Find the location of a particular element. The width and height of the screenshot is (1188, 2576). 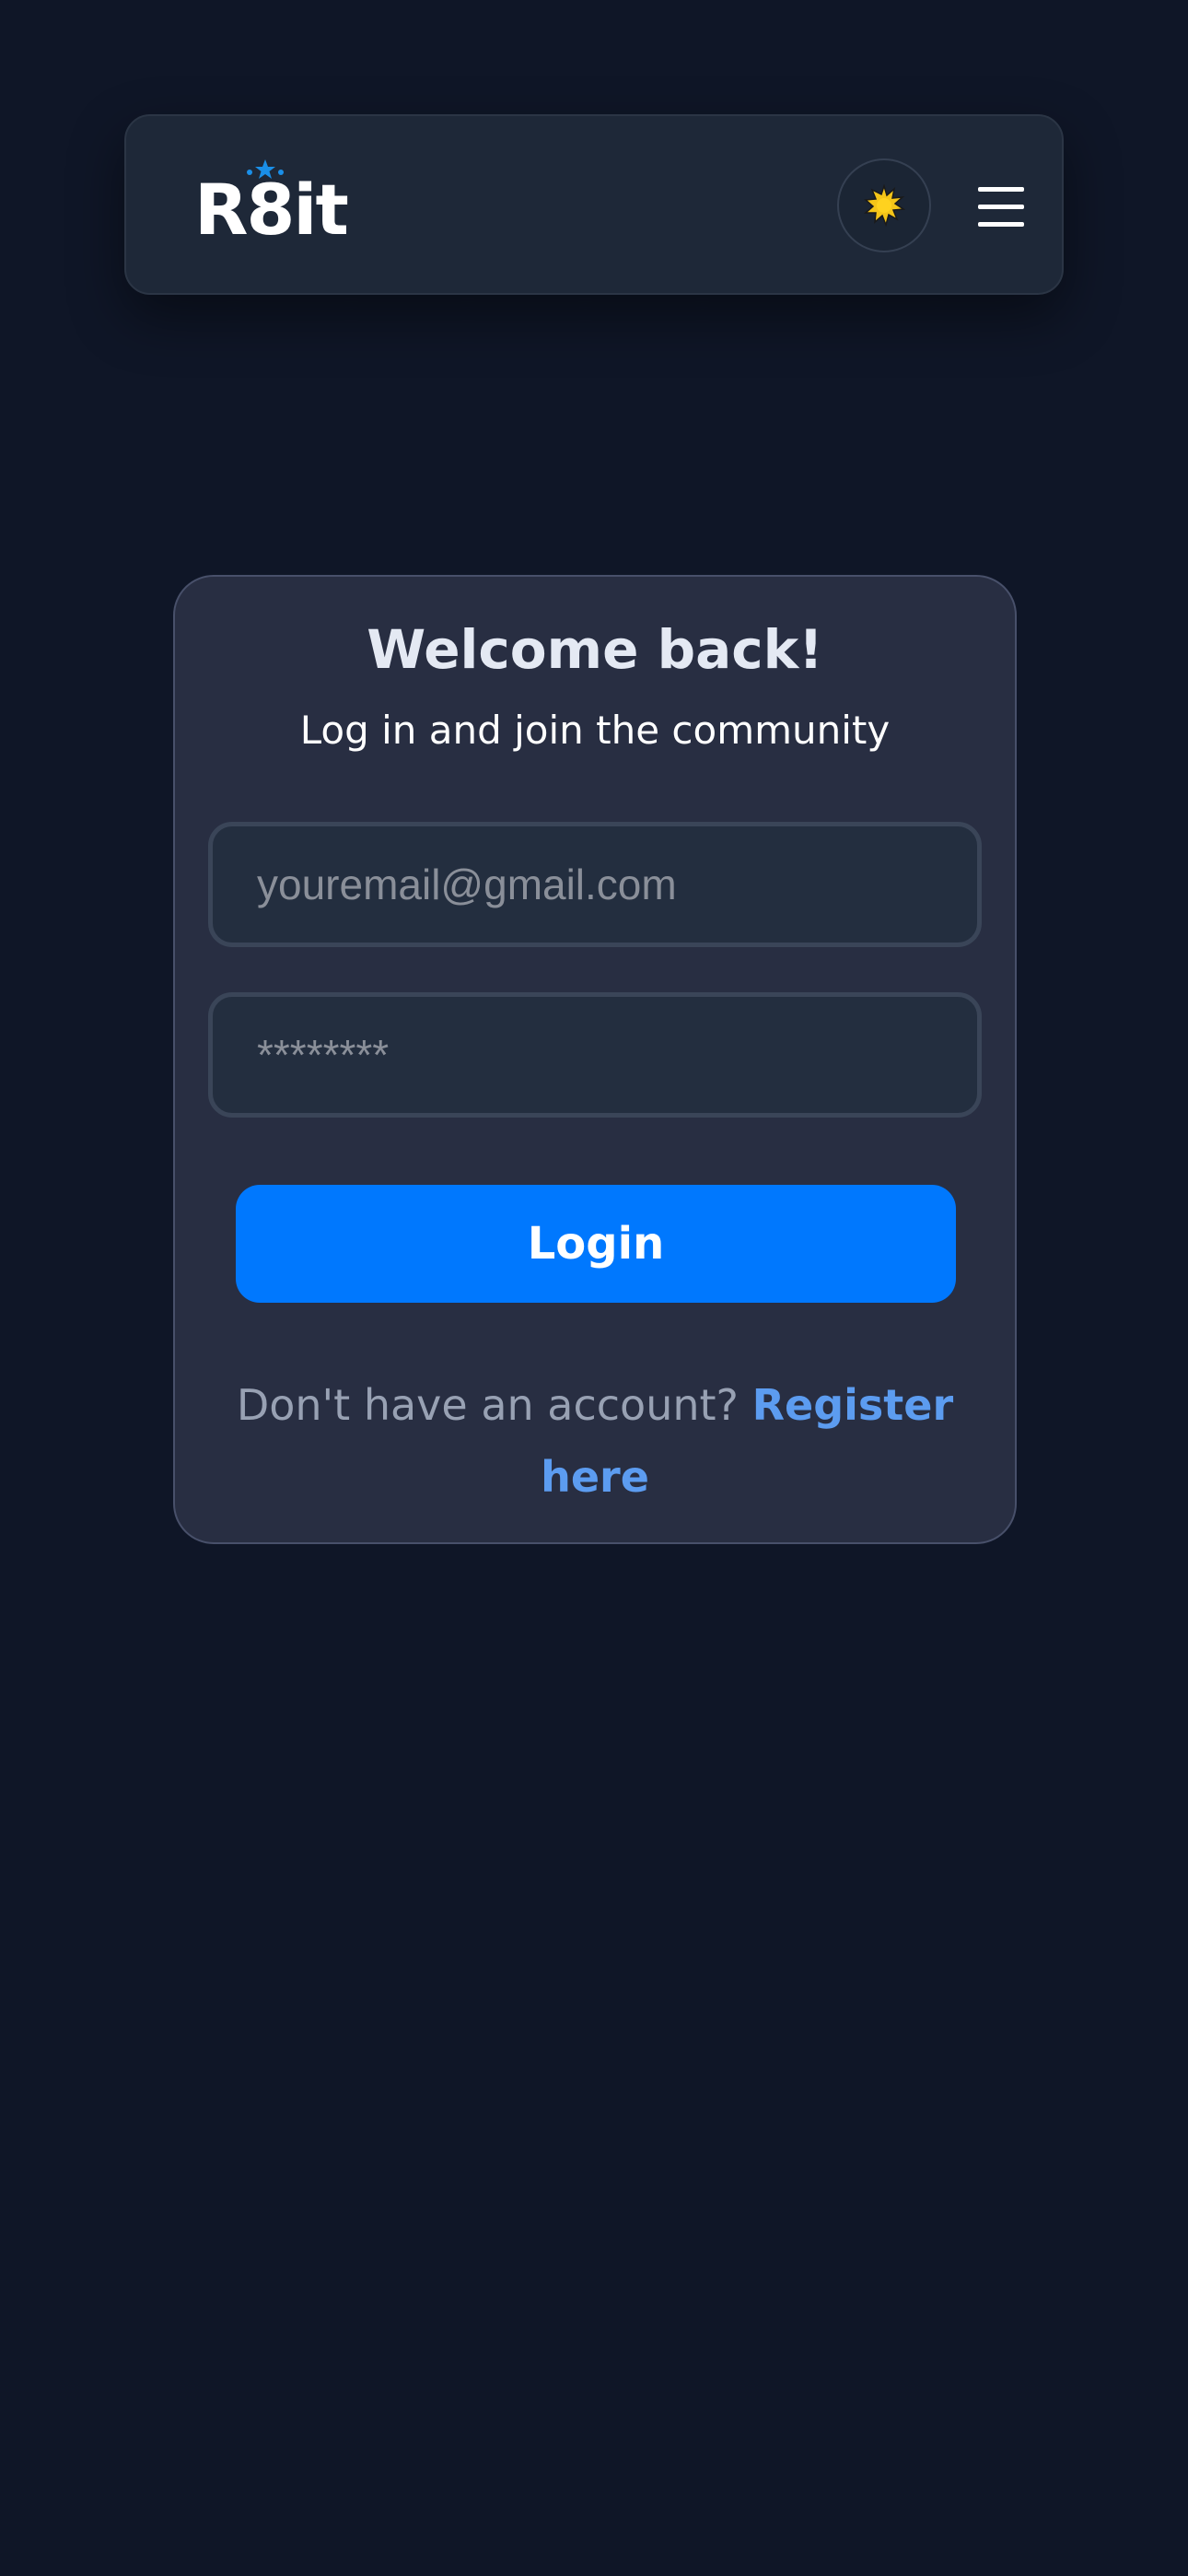

sun-icon is located at coordinates (884, 205).